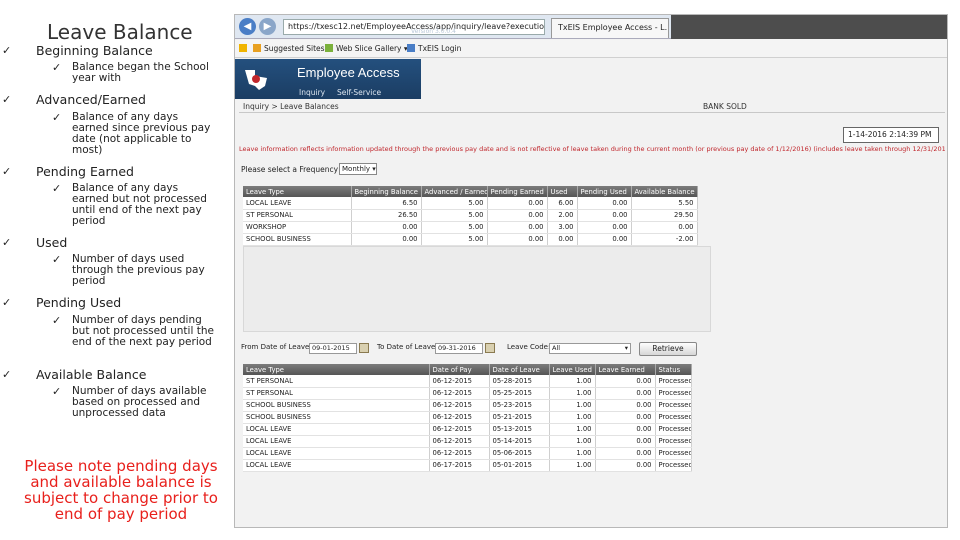  What do you see at coordinates (386, 191) in the screenshot?
I see `column-header: Beginning Balance` at bounding box center [386, 191].